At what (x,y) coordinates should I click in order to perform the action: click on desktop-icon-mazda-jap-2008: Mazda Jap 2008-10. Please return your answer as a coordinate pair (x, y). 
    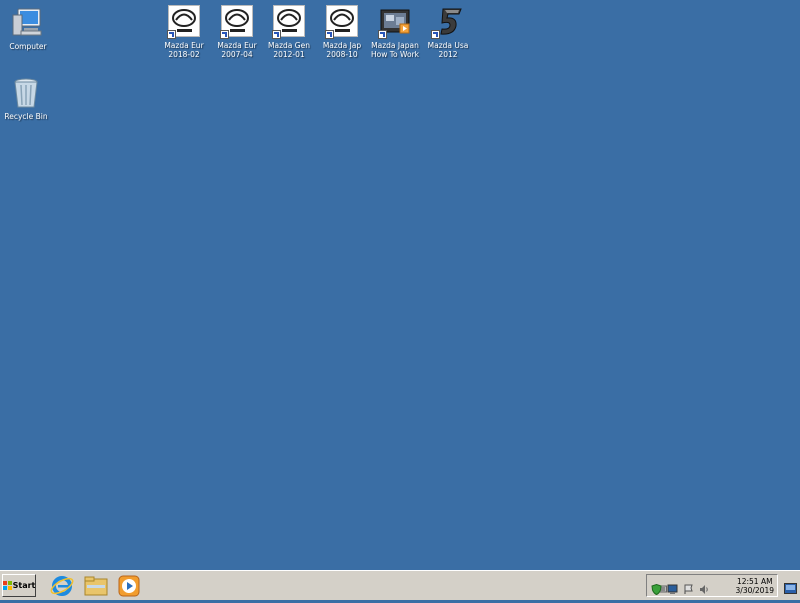
    Looking at the image, I should click on (342, 32).